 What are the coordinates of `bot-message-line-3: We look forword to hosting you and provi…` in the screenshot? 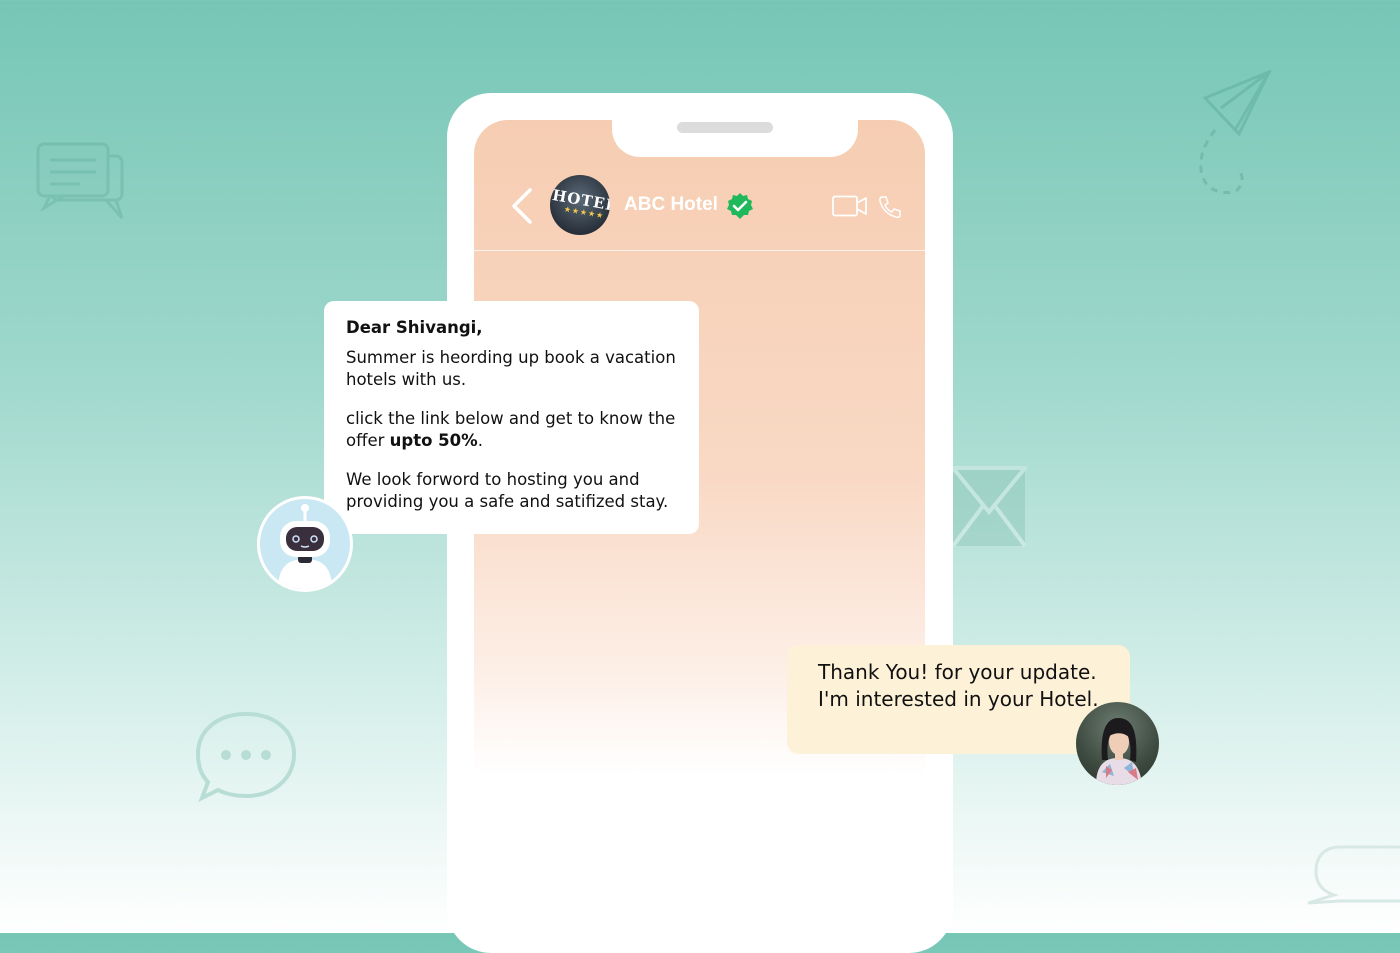 It's located at (507, 490).